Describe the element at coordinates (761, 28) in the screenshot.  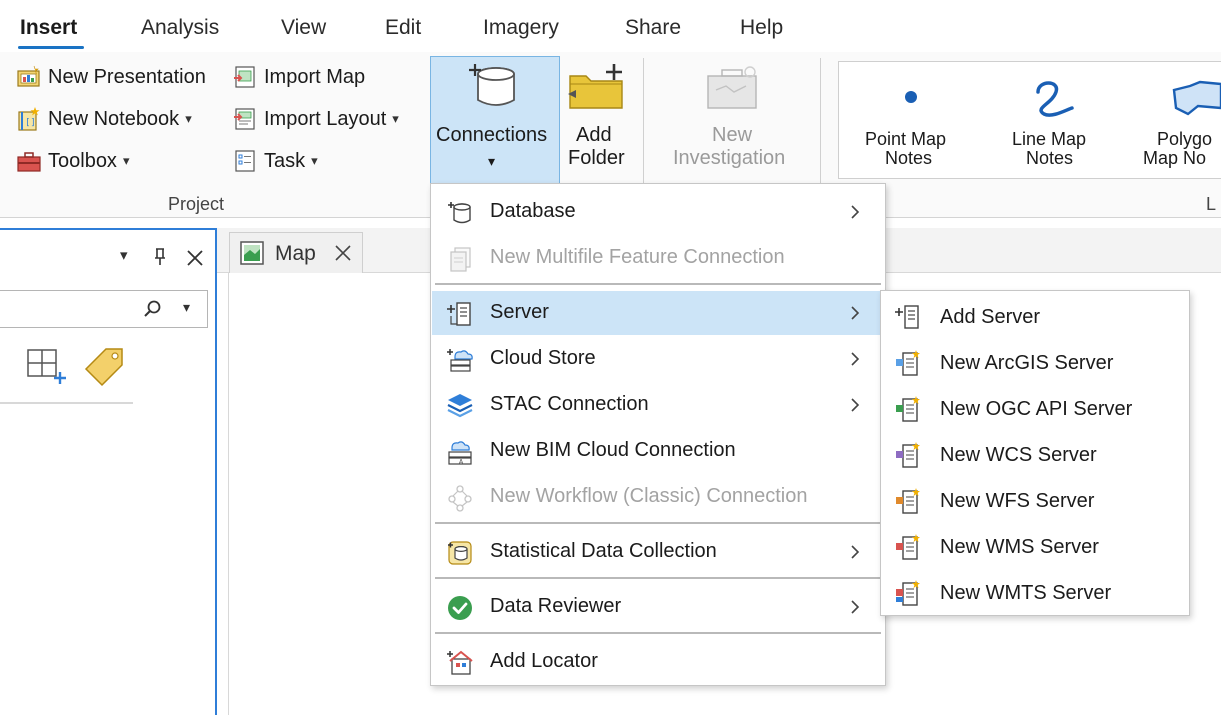
I see `tab-help: Help` at that location.